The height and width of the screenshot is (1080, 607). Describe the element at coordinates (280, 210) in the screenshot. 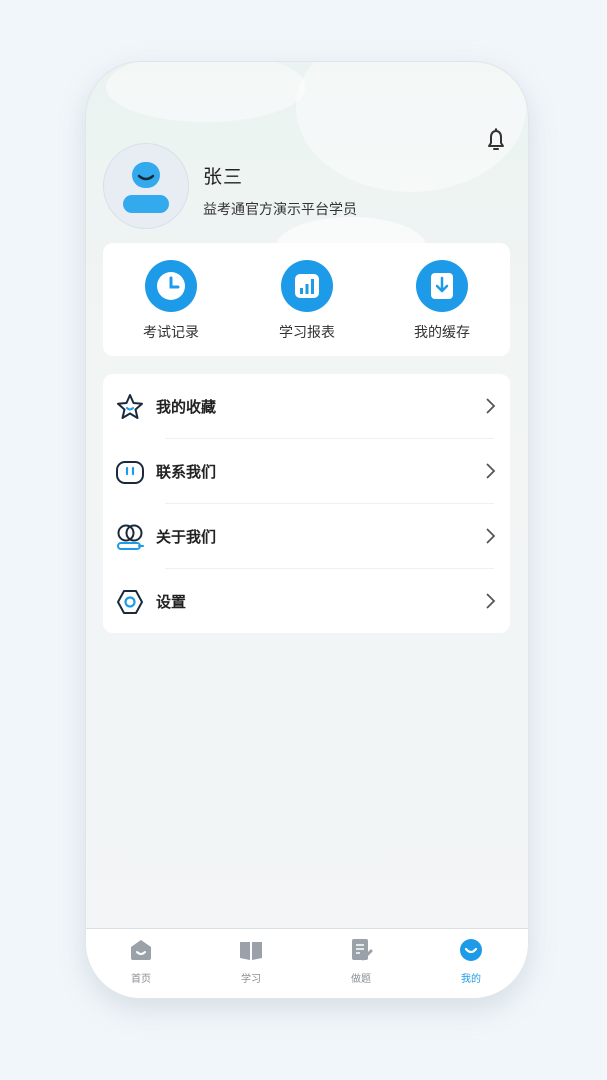

I see `user-subtitle: 益考通官方演示平台学员` at that location.